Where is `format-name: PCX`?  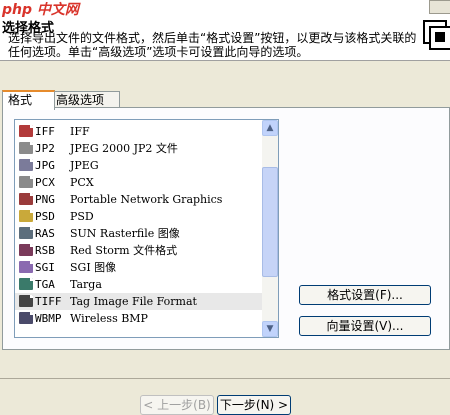 format-name: PCX is located at coordinates (82, 182).